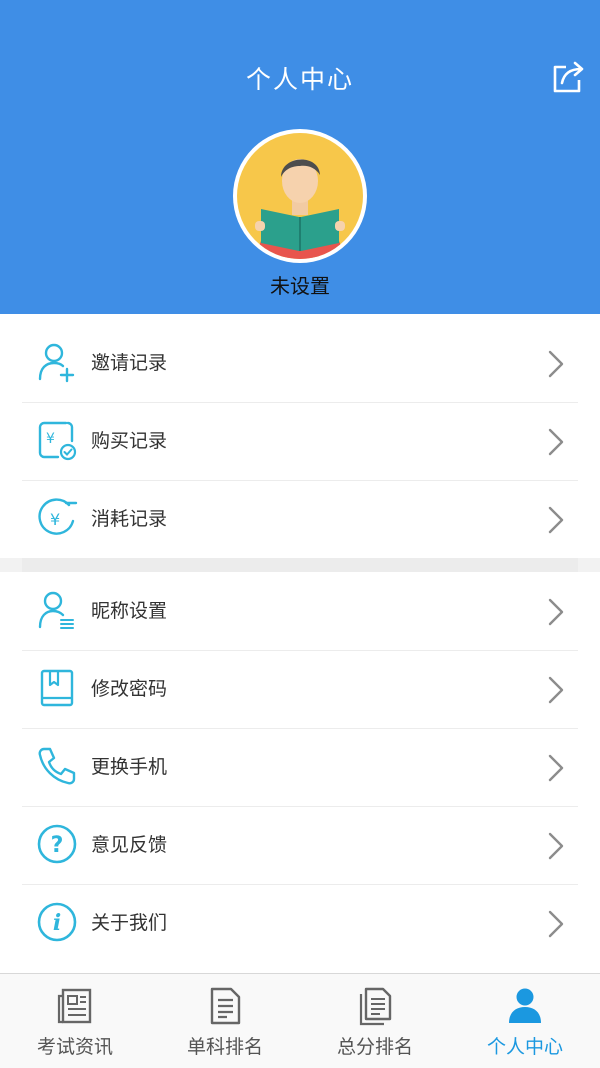 Image resolution: width=600 pixels, height=1068 pixels. Describe the element at coordinates (57, 766) in the screenshot. I see `phone-icon` at that location.